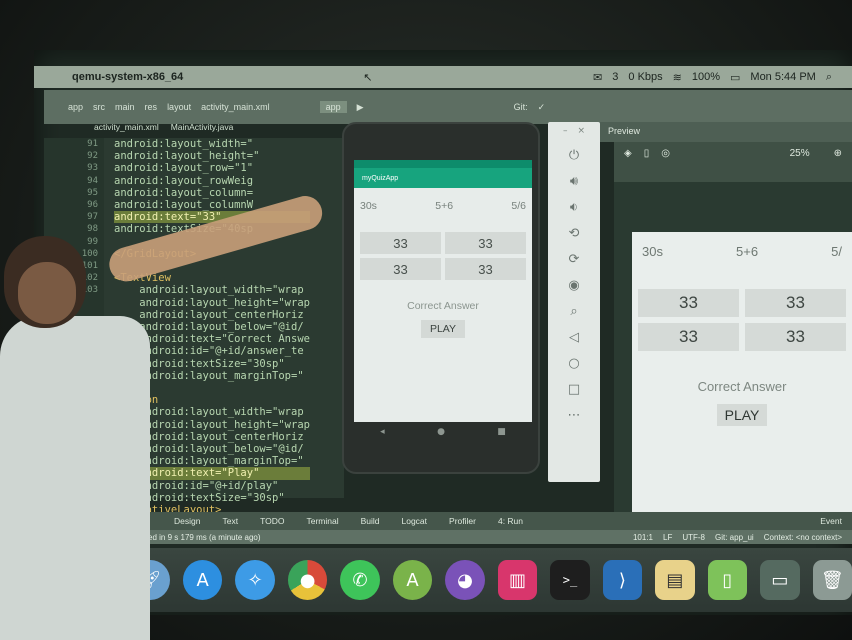  Describe the element at coordinates (677, 77) in the screenshot. I see `wifi-icon: ≋` at that location.